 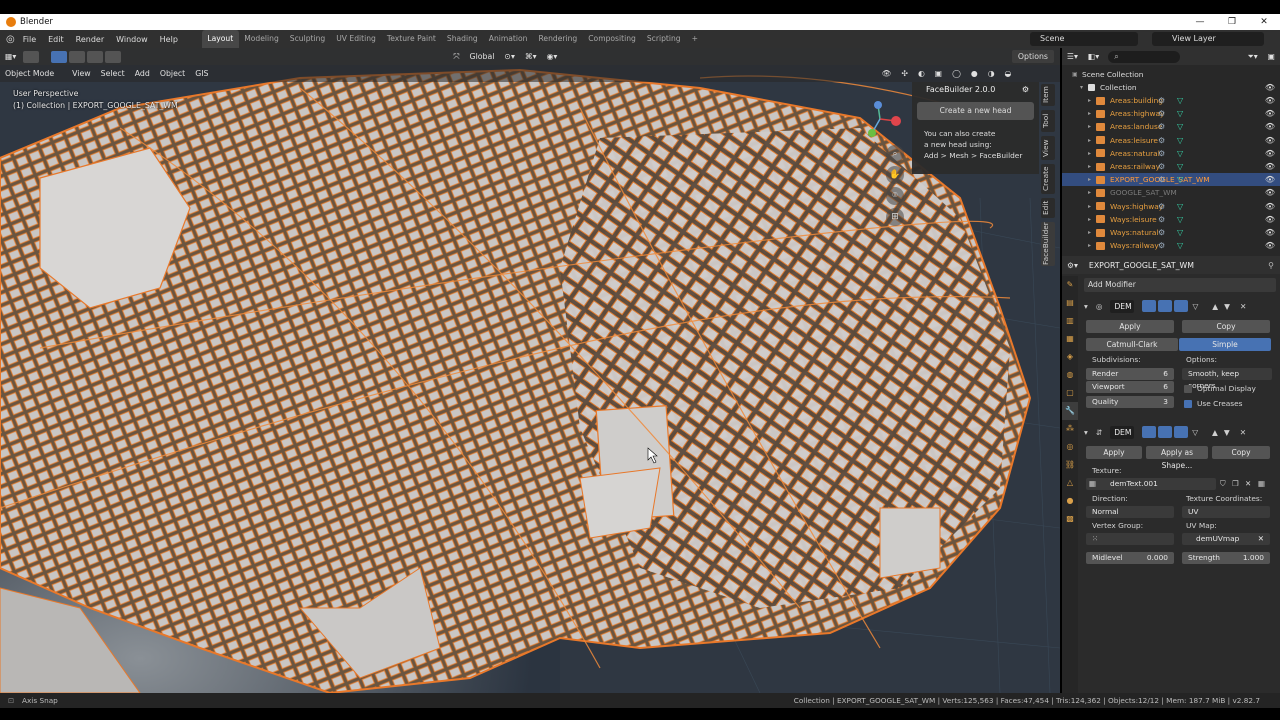 What do you see at coordinates (1264, 22) in the screenshot?
I see `close-icon: ✕` at bounding box center [1264, 22].